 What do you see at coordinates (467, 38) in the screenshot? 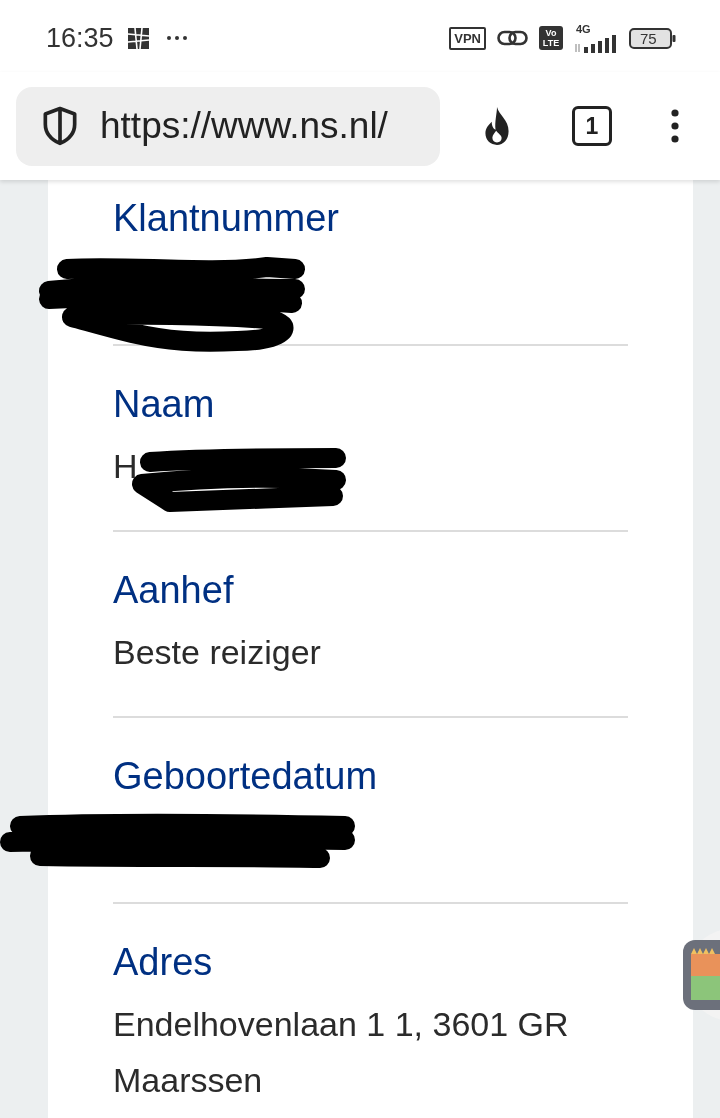
I see `vpn-badge: VPN` at bounding box center [467, 38].